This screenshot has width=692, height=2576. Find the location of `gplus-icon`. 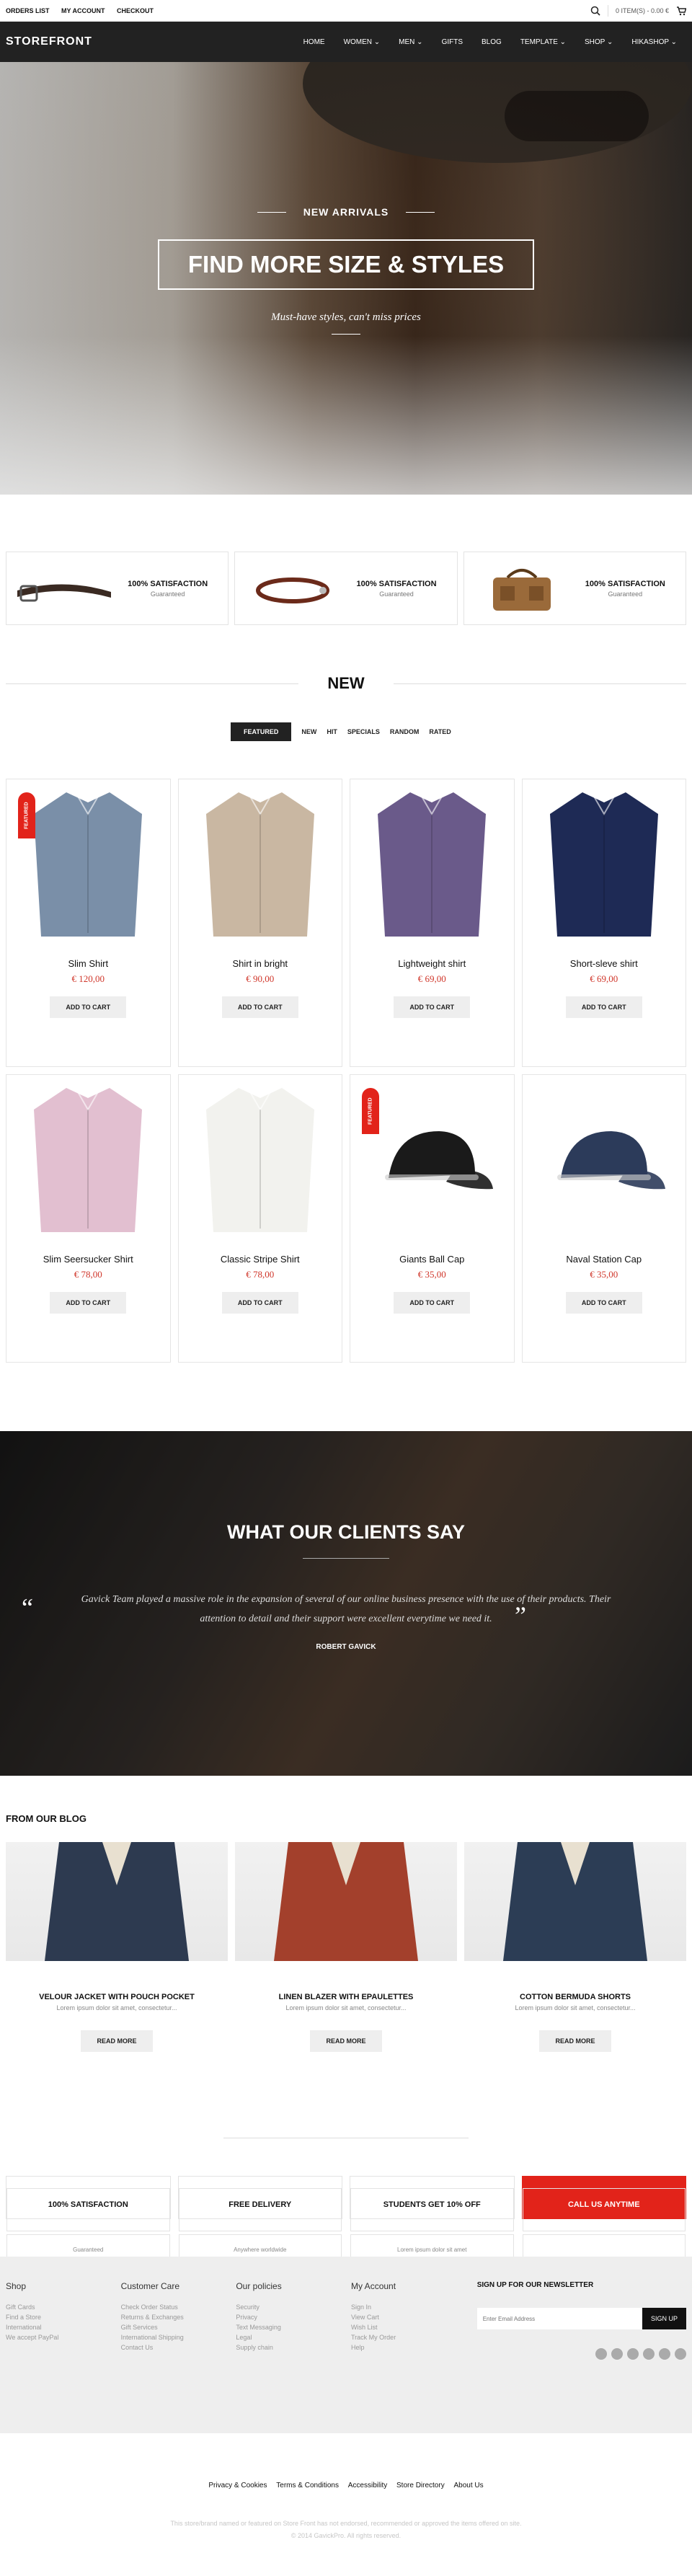

gplus-icon is located at coordinates (680, 2354).